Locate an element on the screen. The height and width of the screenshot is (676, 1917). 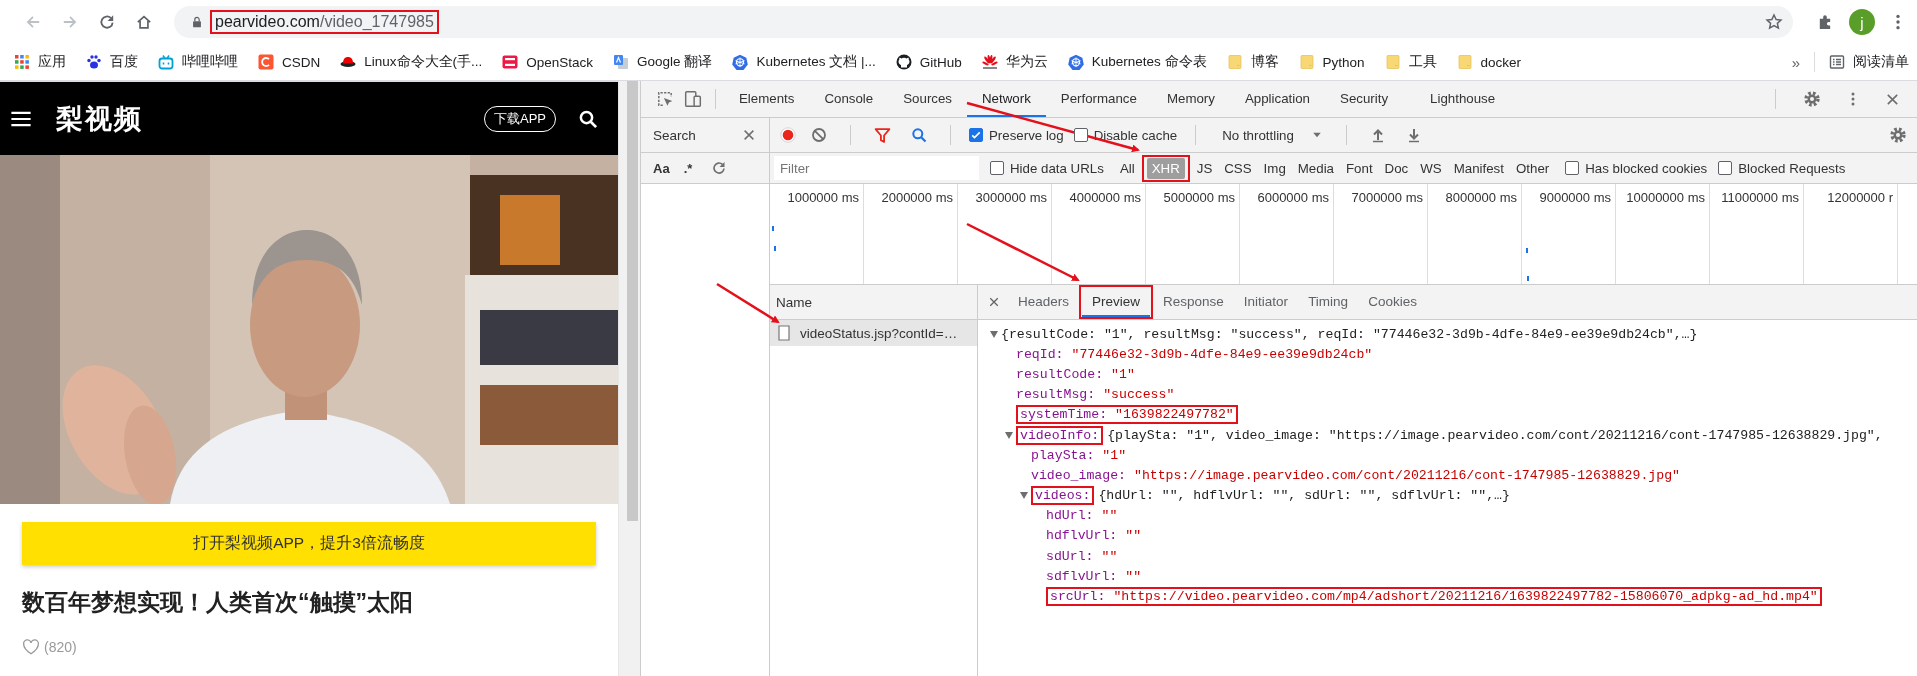
json-key: videos: is located at coordinates (1063, 496).